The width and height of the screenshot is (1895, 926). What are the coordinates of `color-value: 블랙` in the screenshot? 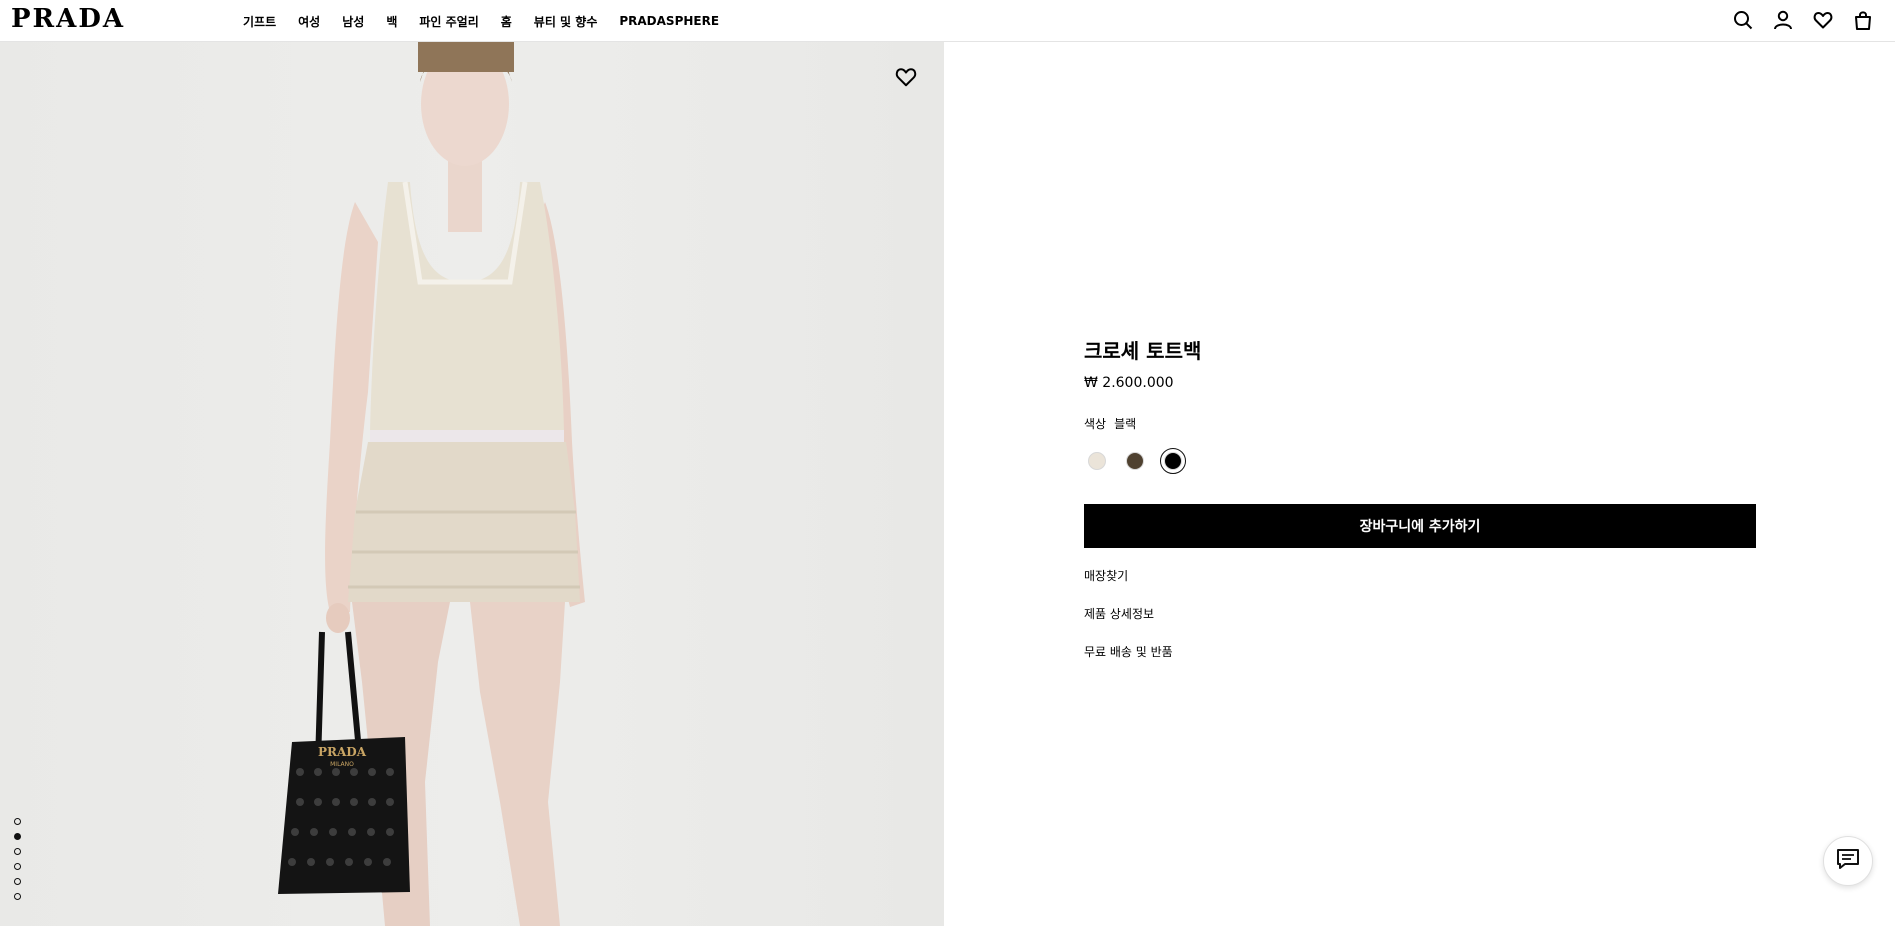 It's located at (1125, 424).